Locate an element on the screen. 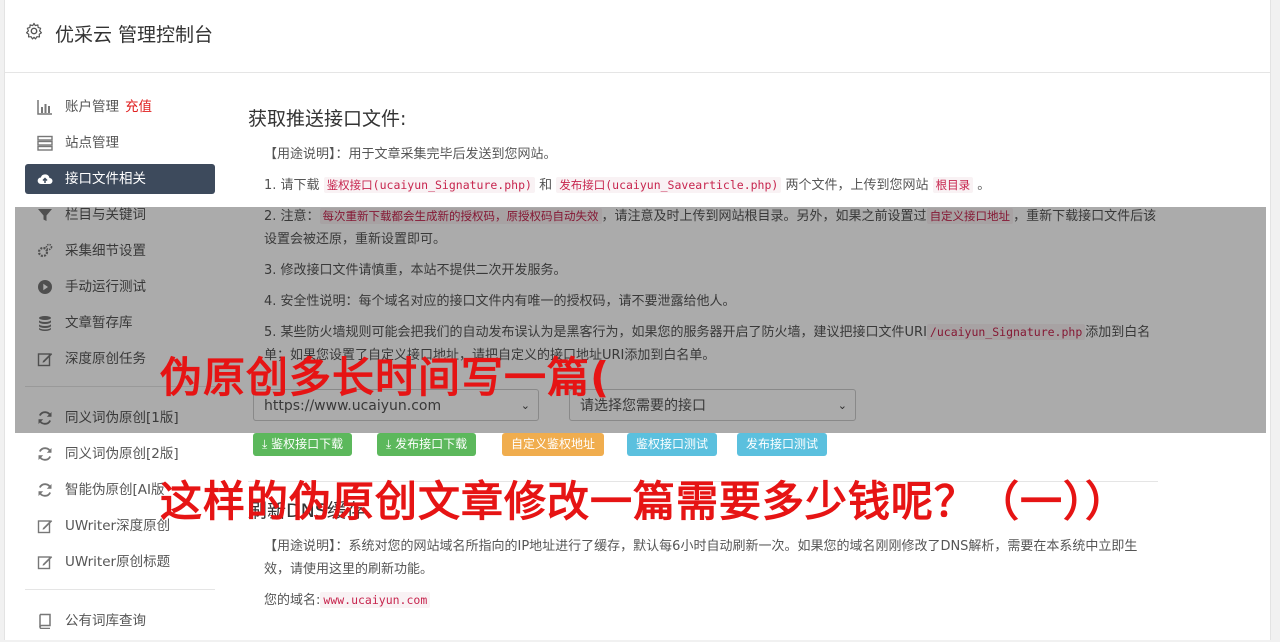 This screenshot has height=642, width=1280. sidebar-item-label: 同义词伪原创[1版] is located at coordinates (122, 418).